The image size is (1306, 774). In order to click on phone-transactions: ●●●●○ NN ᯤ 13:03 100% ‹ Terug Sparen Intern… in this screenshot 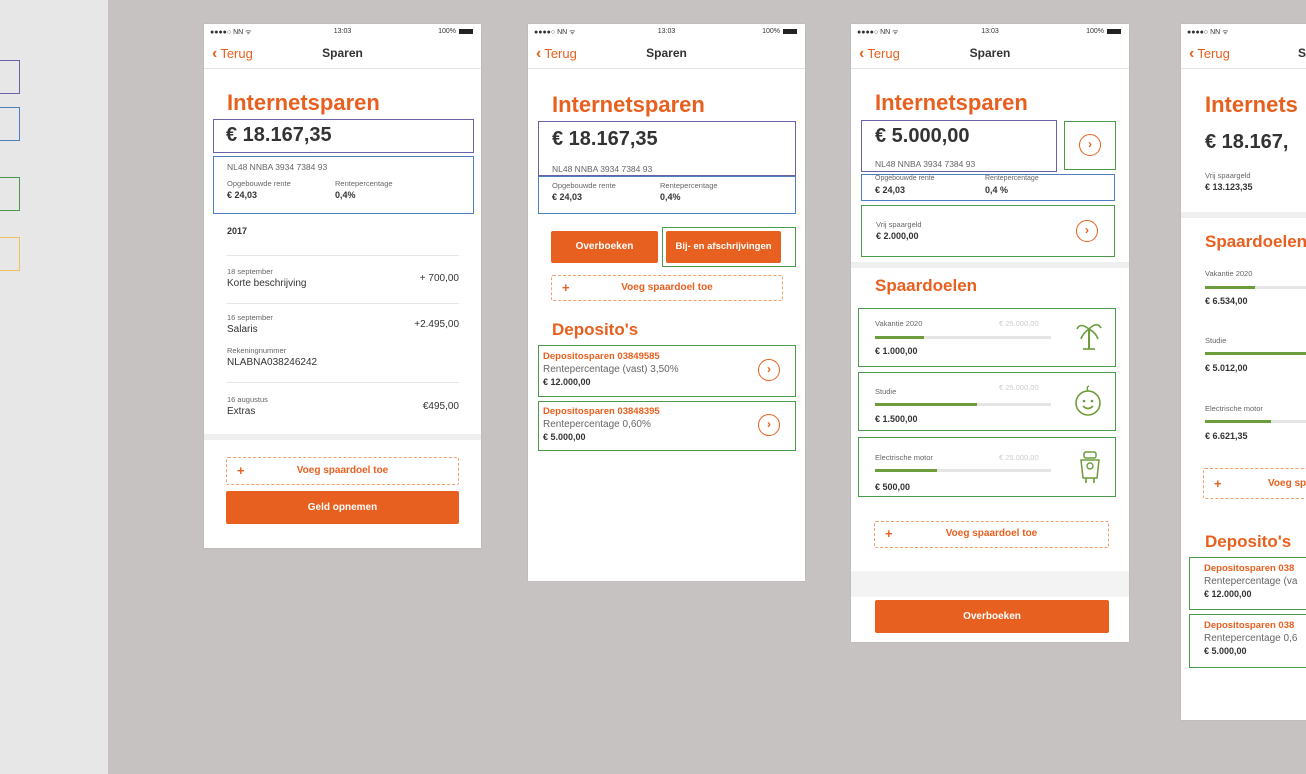, I will do `click(342, 286)`.